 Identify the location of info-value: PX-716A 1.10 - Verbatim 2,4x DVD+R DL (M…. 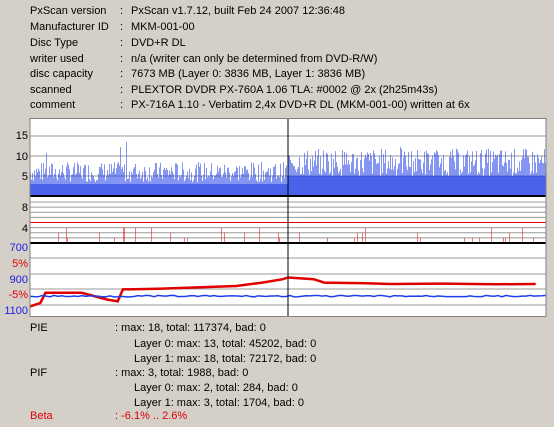
(300, 105).